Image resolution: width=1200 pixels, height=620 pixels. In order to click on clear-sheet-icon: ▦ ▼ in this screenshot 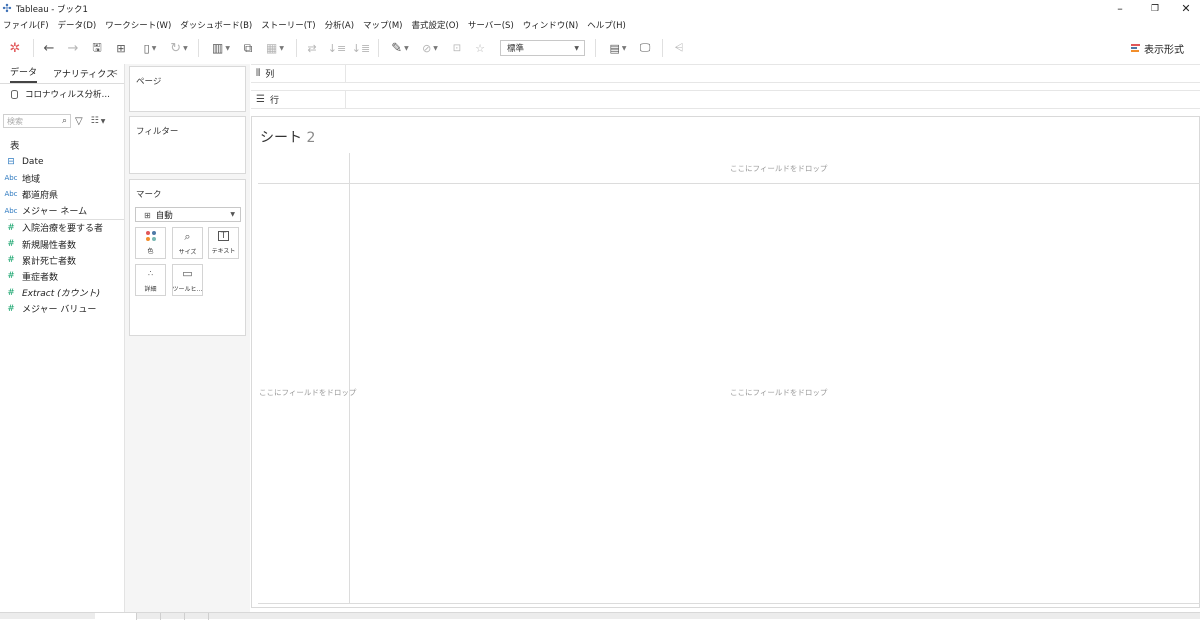, I will do `click(275, 48)`.